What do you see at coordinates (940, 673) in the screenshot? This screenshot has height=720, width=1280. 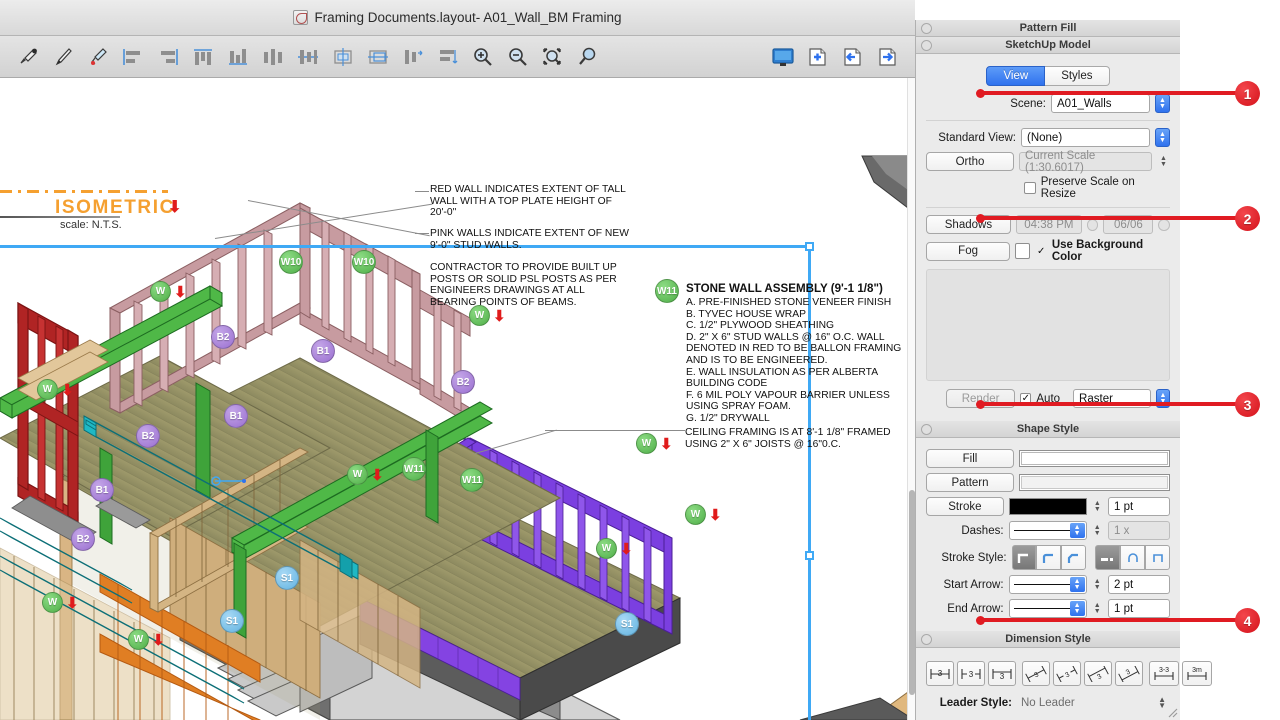 I see `dim-text-below-icon: 3` at bounding box center [940, 673].